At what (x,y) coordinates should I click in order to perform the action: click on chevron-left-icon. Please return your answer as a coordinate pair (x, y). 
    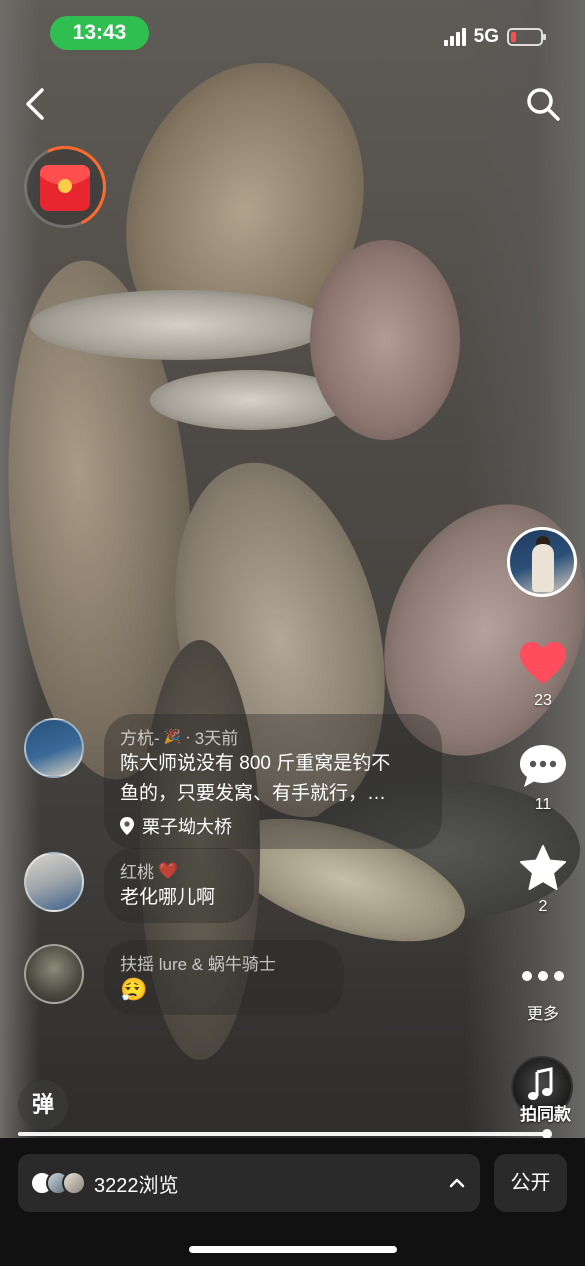
    Looking at the image, I should click on (35, 104).